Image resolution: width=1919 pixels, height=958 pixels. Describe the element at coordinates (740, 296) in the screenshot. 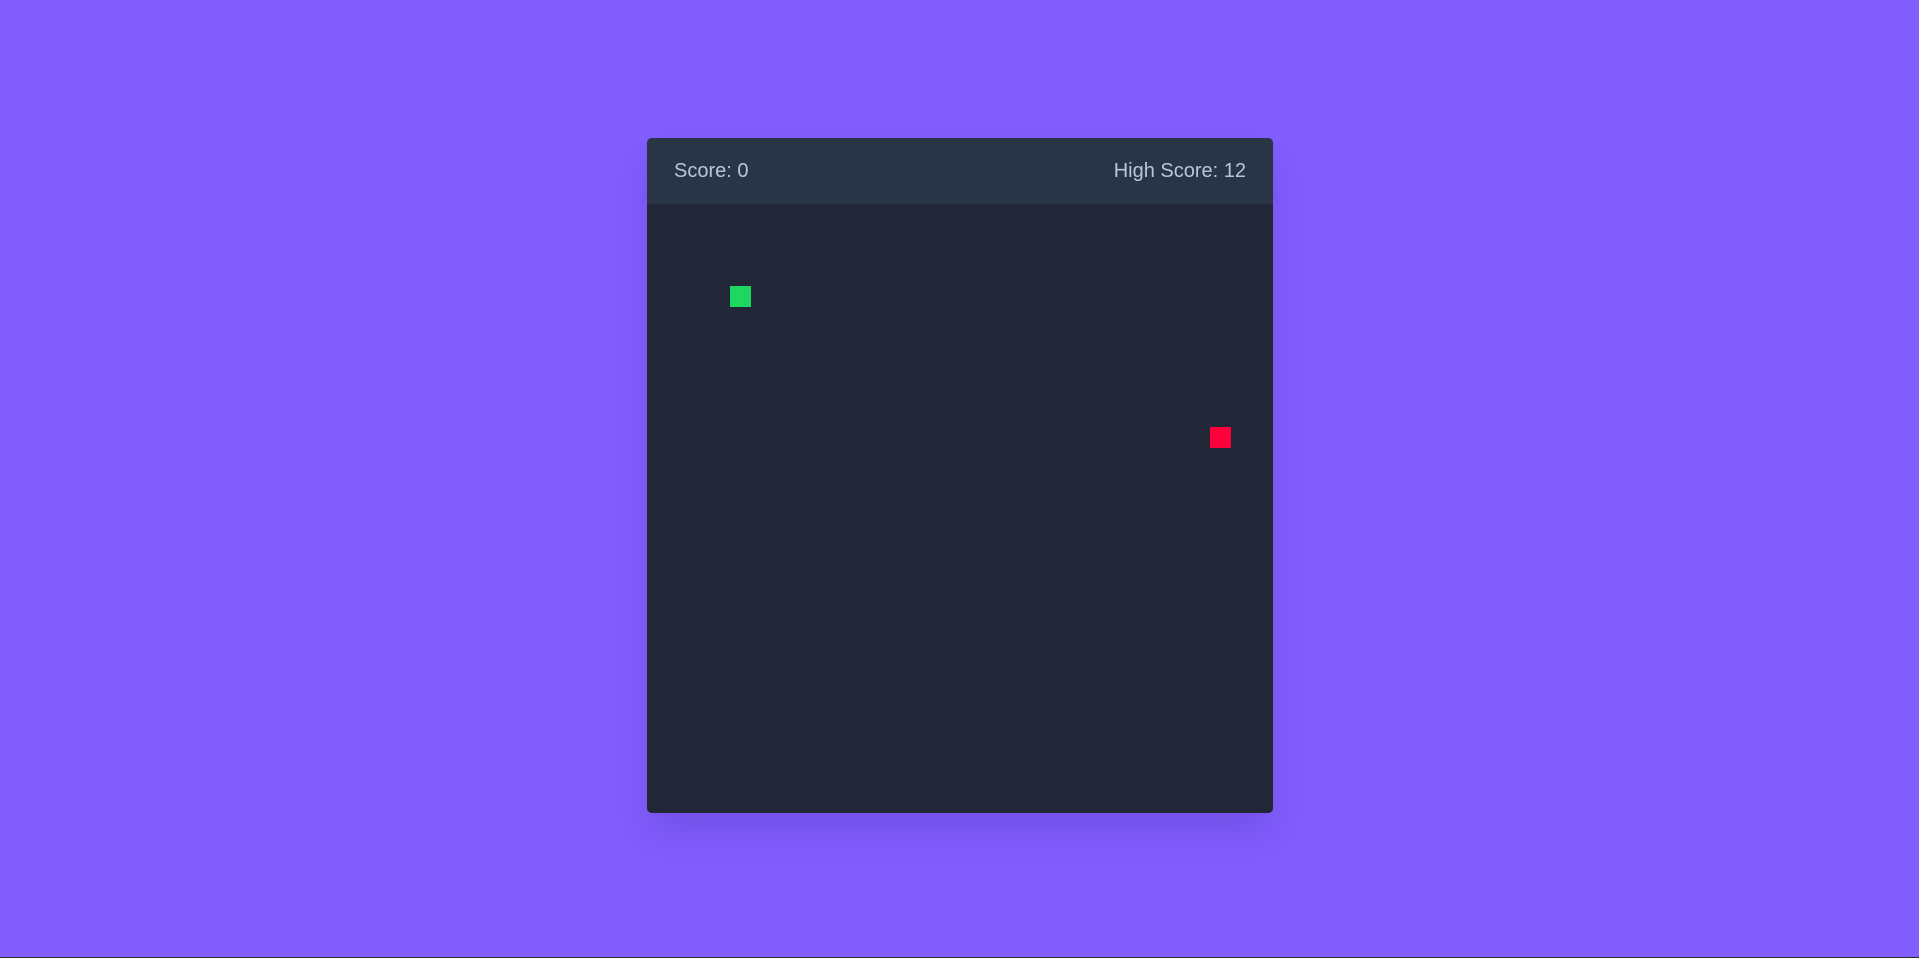

I see `snake-head` at that location.